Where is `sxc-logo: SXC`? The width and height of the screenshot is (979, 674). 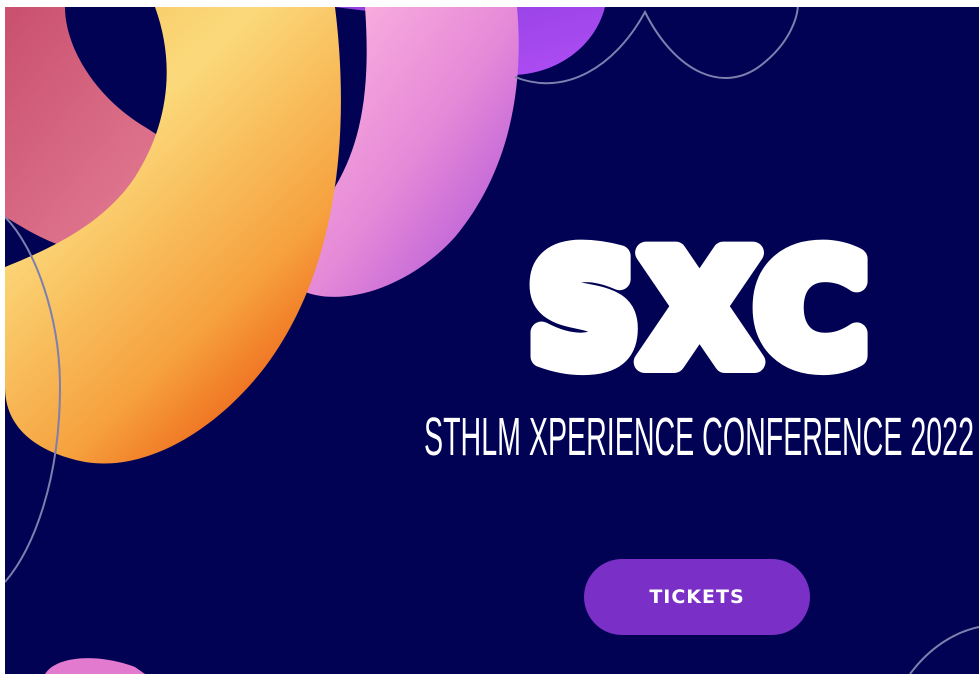 sxc-logo: SXC is located at coordinates (700, 302).